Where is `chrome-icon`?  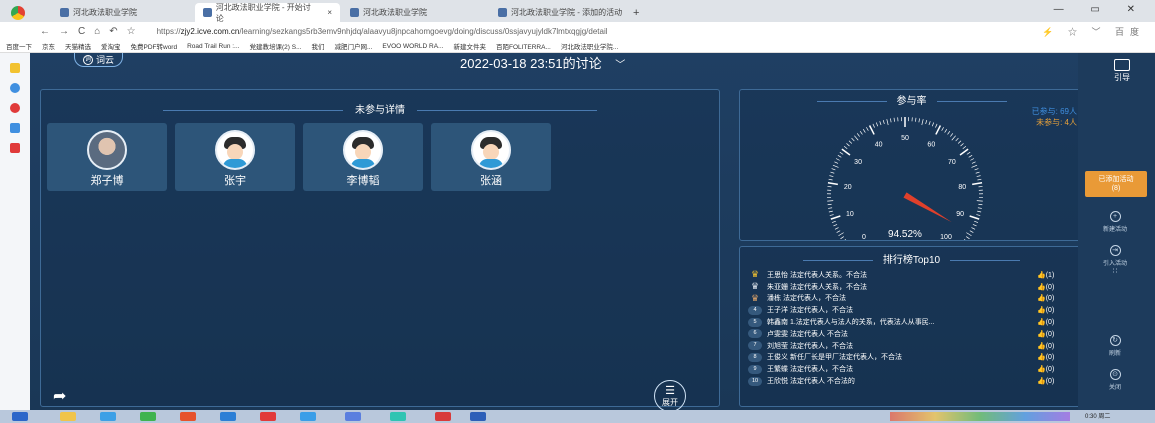
chrome-icon is located at coordinates (188, 416).